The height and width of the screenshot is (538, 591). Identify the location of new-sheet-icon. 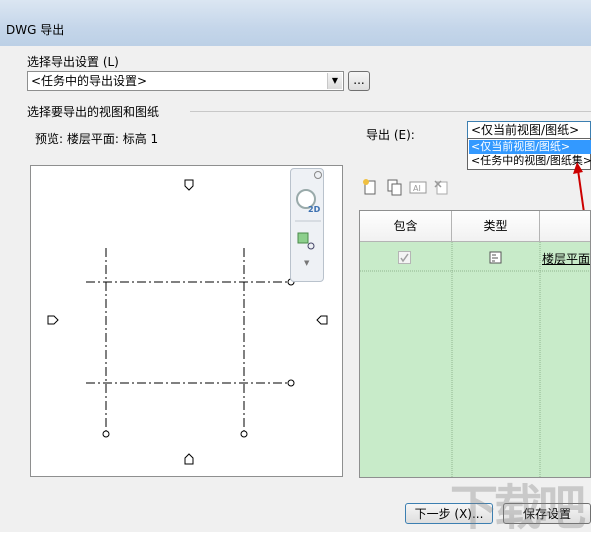
(370, 187).